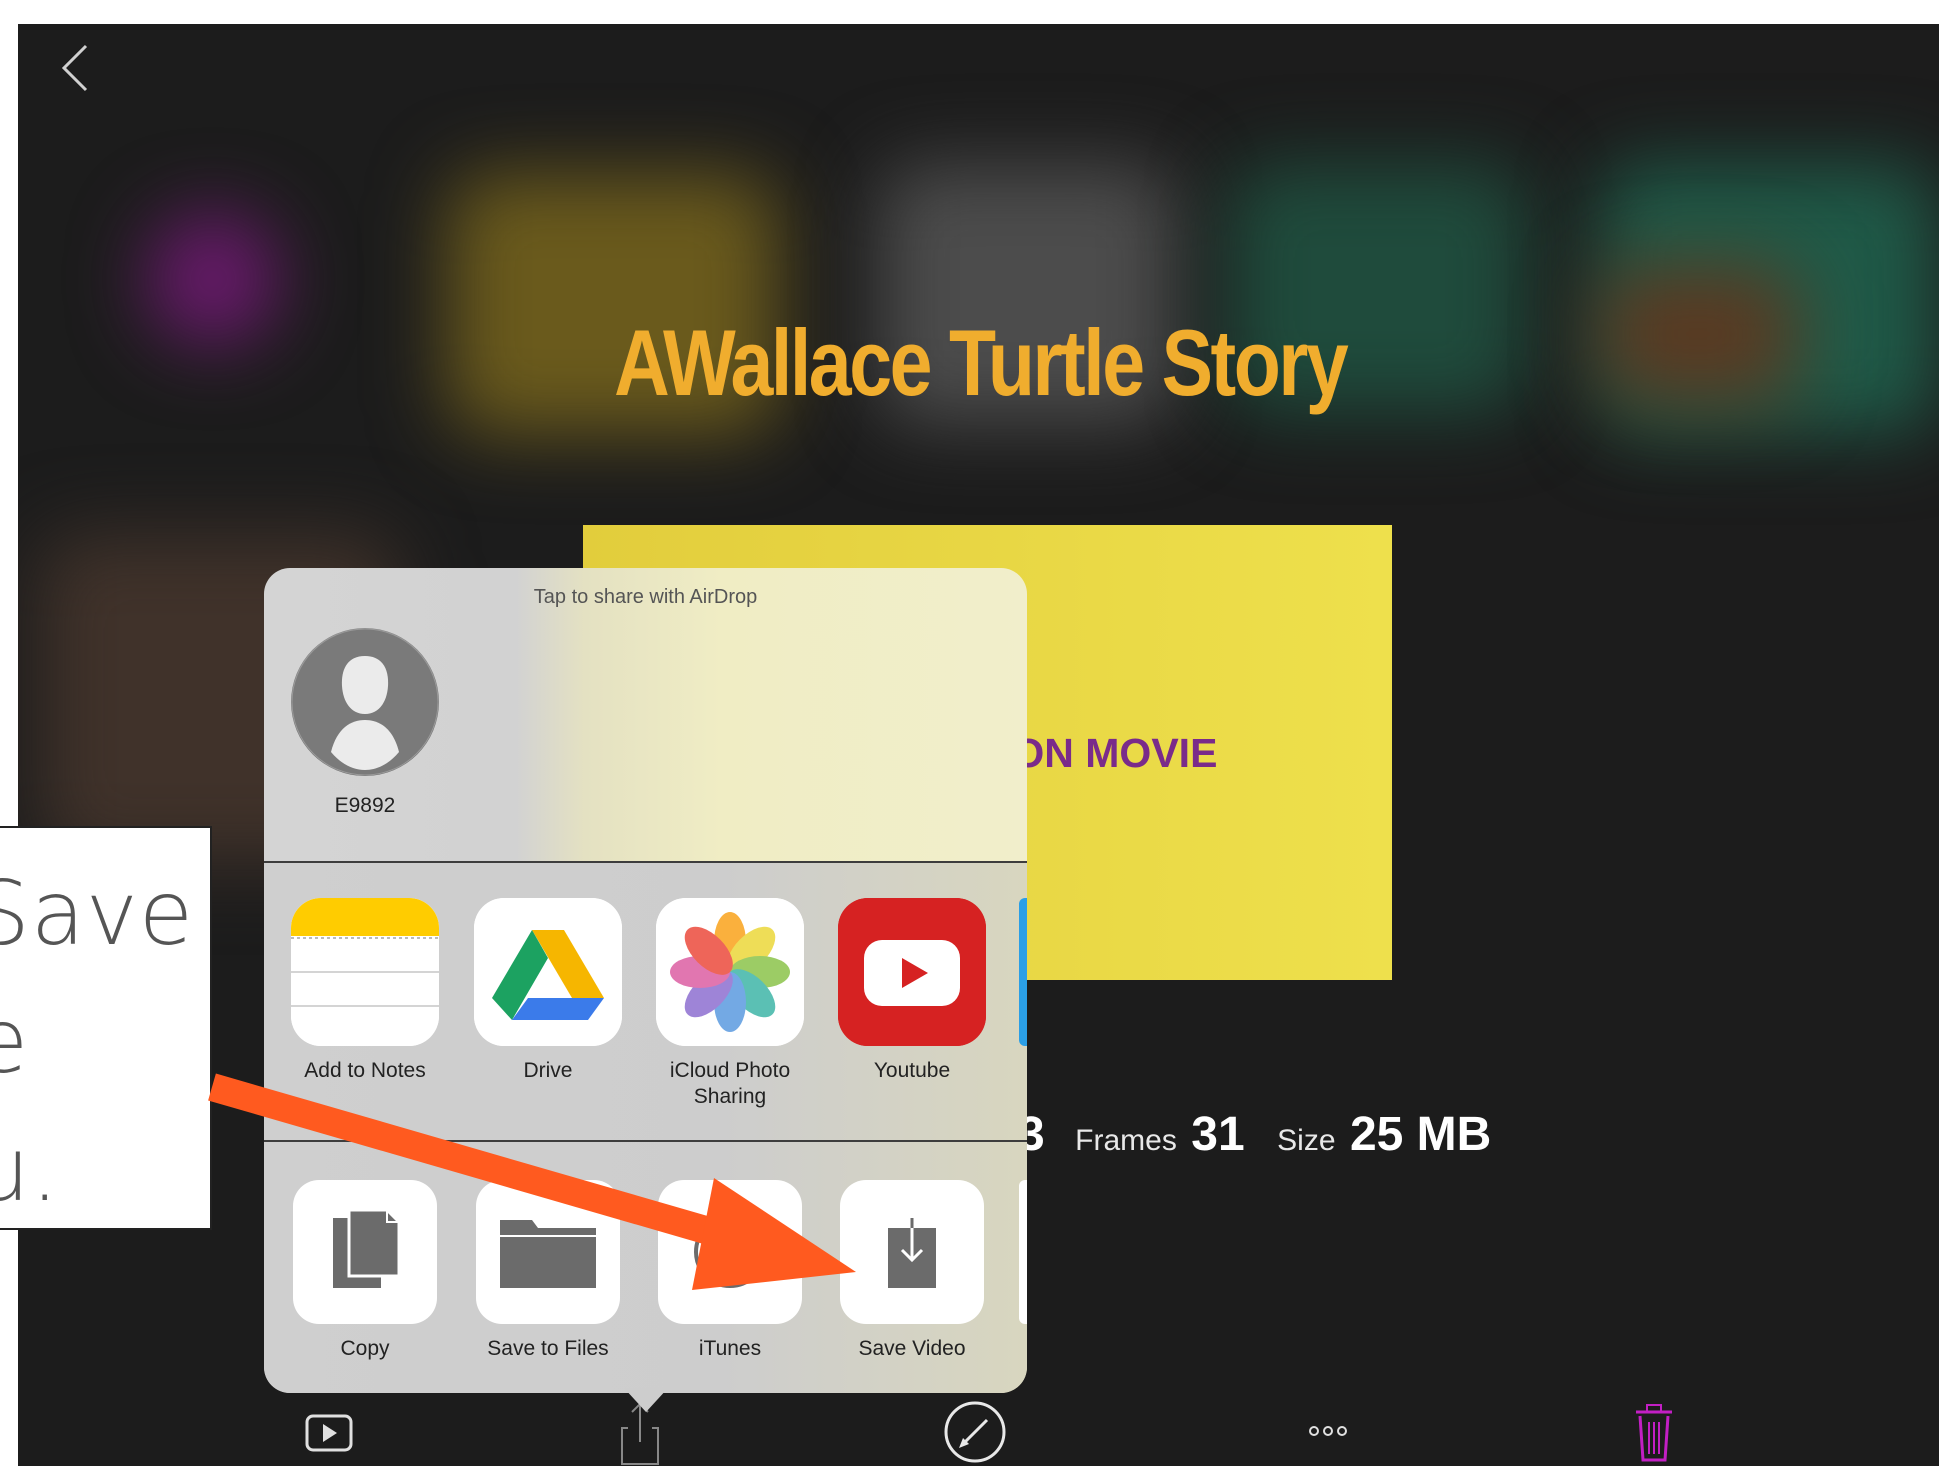  I want to click on contact-name: E9892, so click(365, 805).